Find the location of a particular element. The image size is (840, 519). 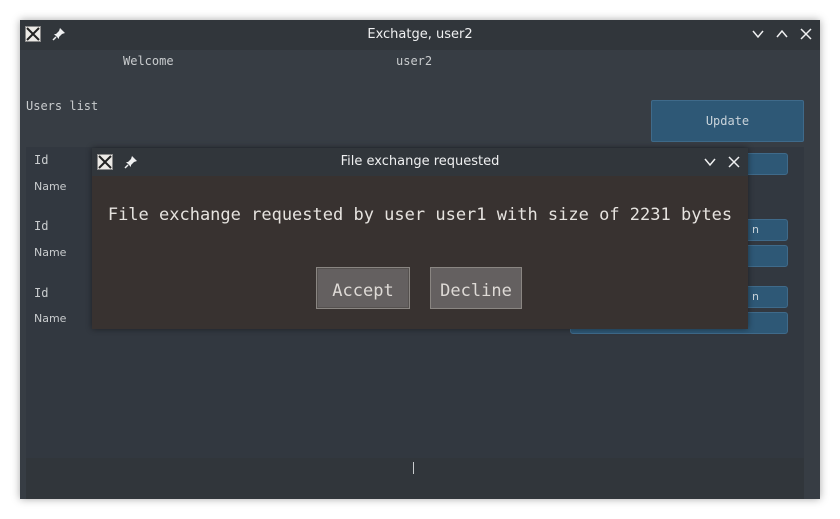

dialog-title: File exchange requested is located at coordinates (420, 161).